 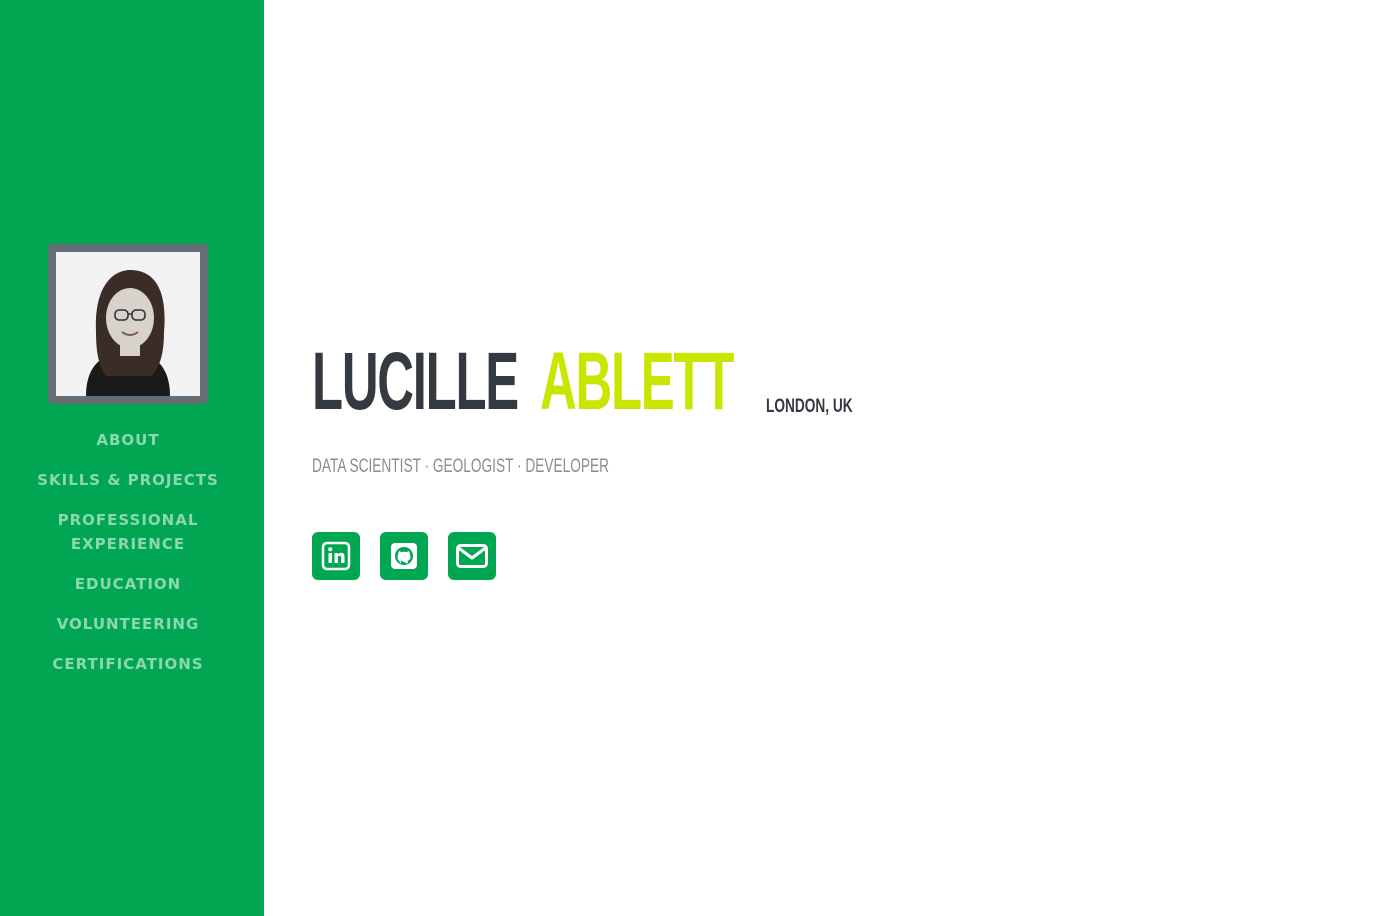 I want to click on github-button, so click(x=404, y=556).